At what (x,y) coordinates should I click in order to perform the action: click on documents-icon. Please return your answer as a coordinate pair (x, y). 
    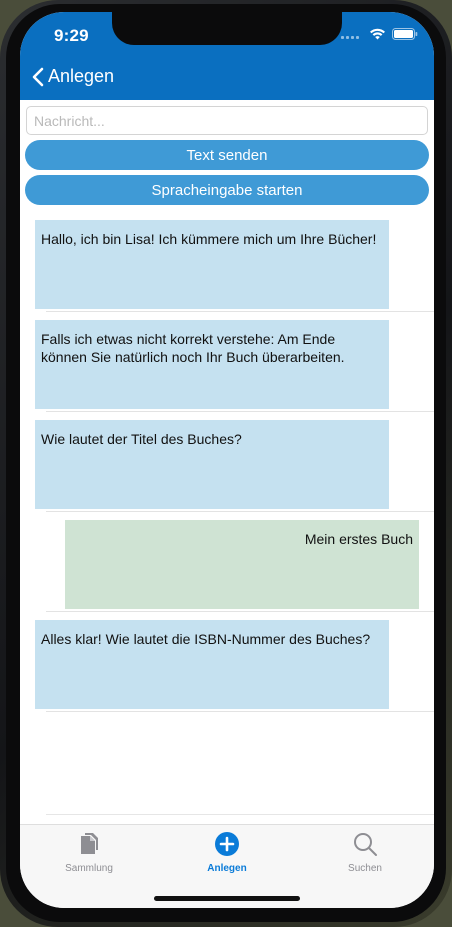
    Looking at the image, I should click on (89, 843).